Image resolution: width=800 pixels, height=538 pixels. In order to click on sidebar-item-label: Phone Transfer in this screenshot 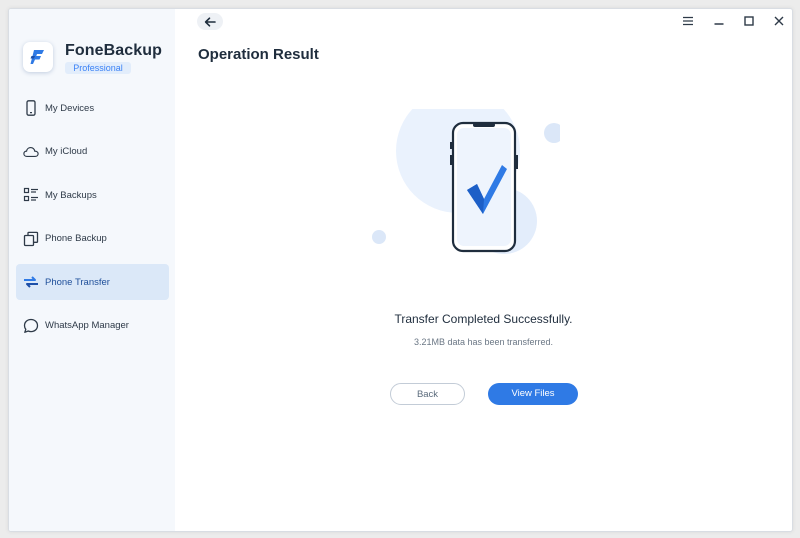, I will do `click(77, 282)`.